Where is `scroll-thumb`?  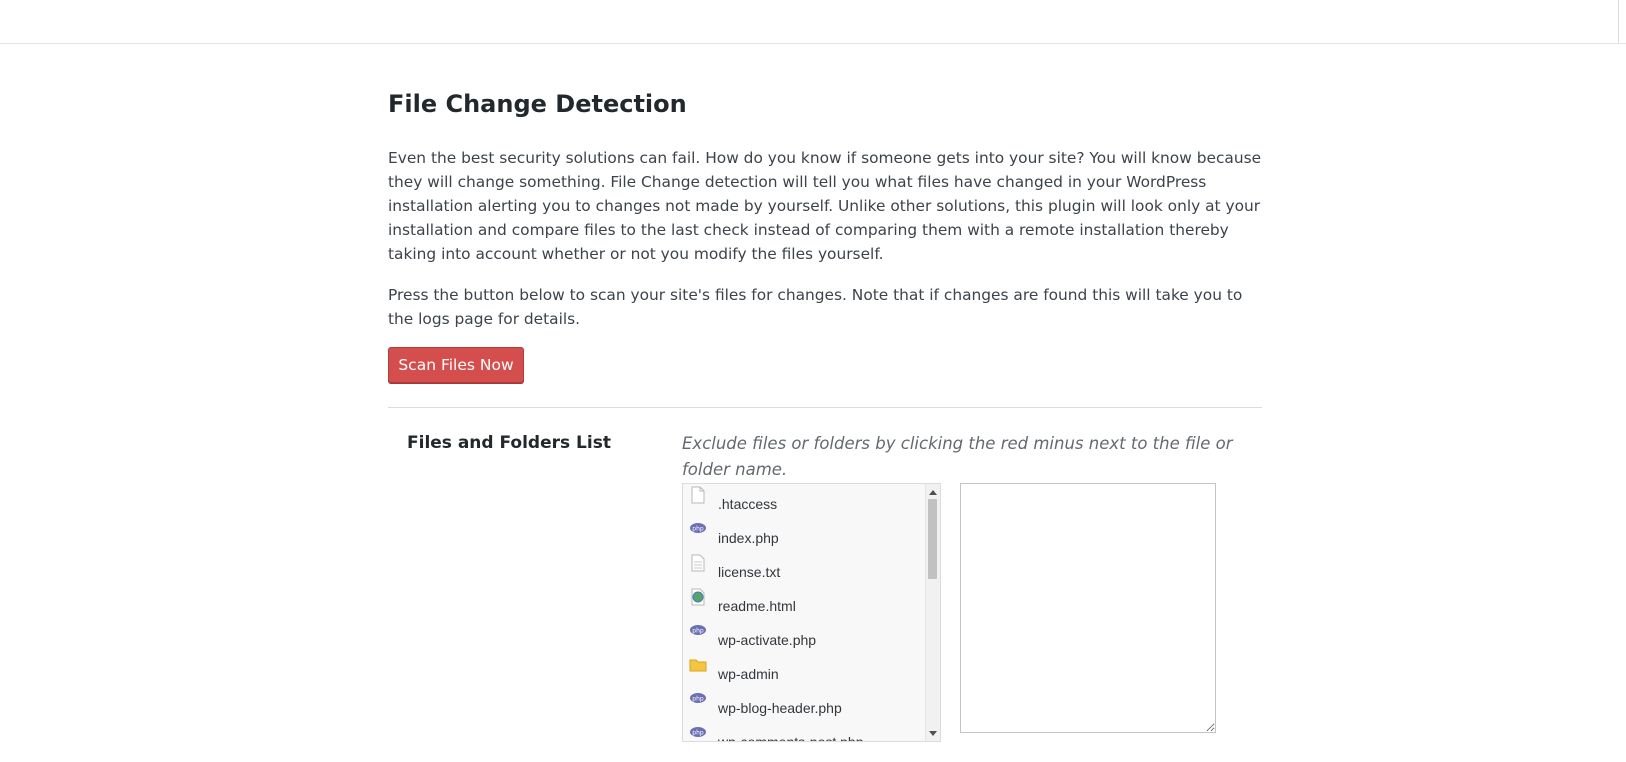 scroll-thumb is located at coordinates (932, 539).